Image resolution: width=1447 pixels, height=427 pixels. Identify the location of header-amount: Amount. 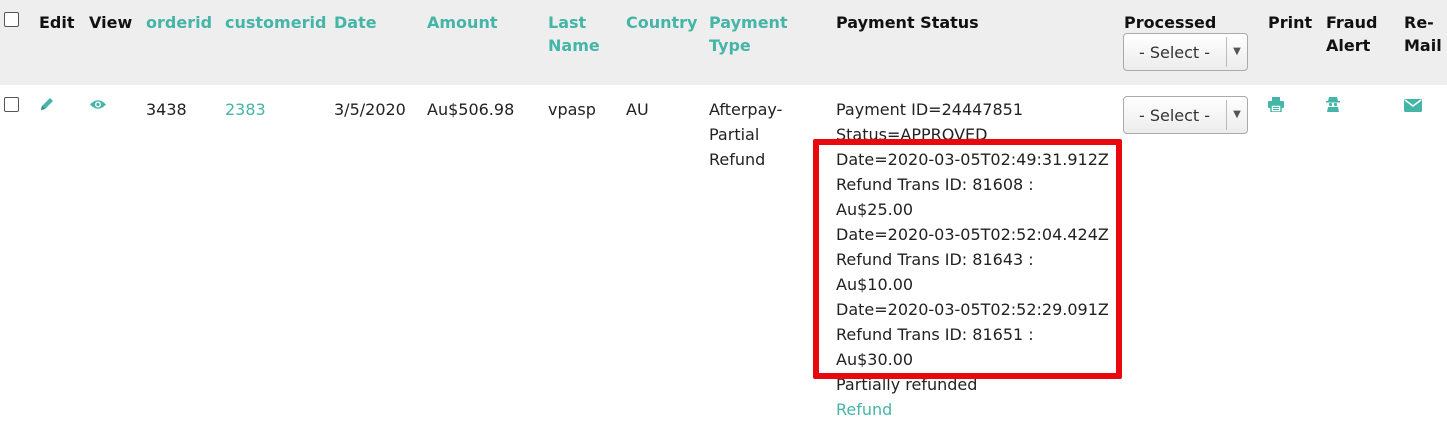
(462, 22).